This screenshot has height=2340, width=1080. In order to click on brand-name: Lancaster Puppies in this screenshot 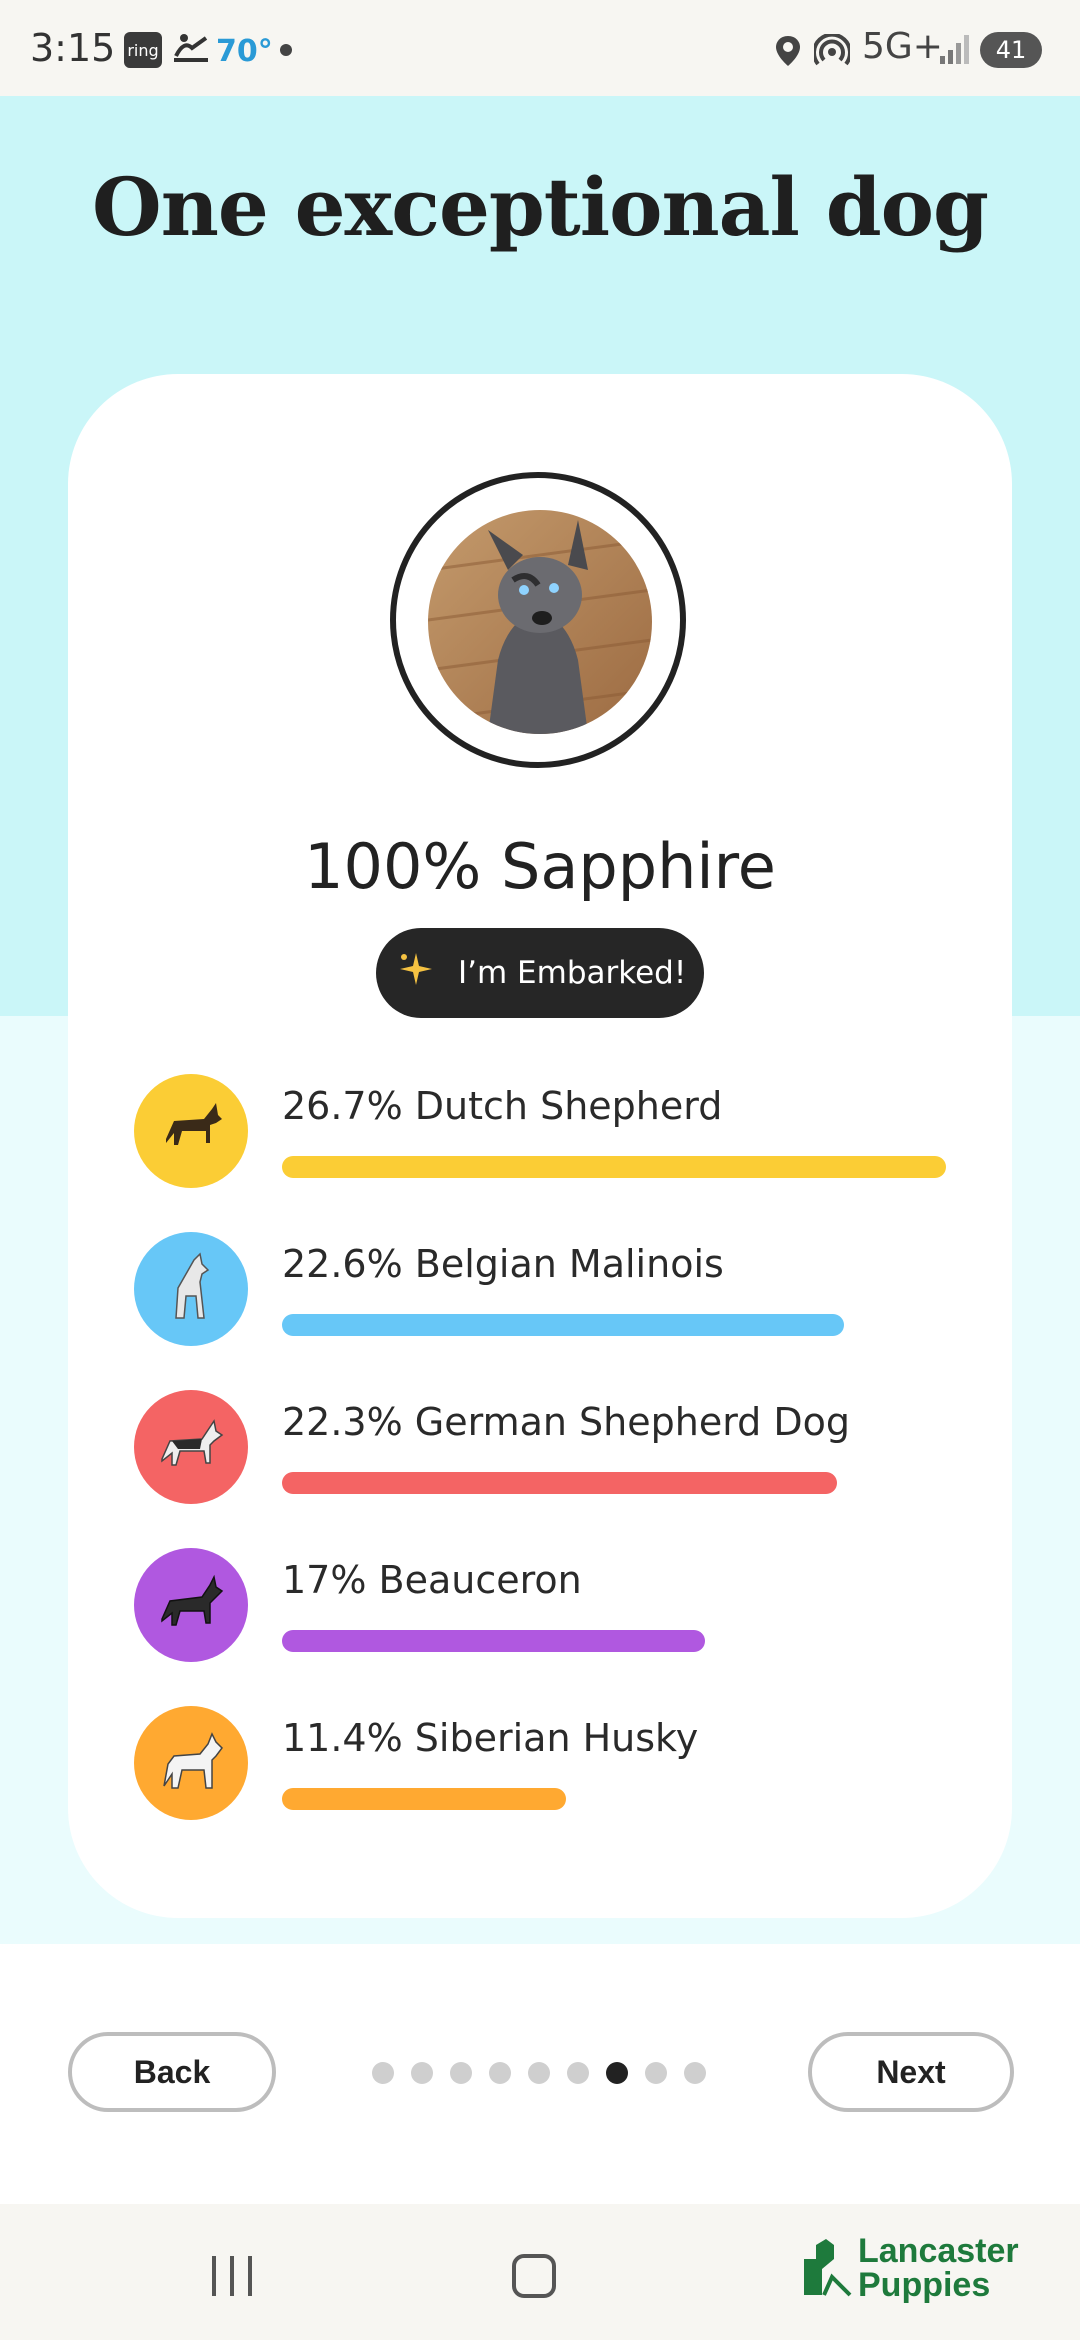, I will do `click(938, 2268)`.